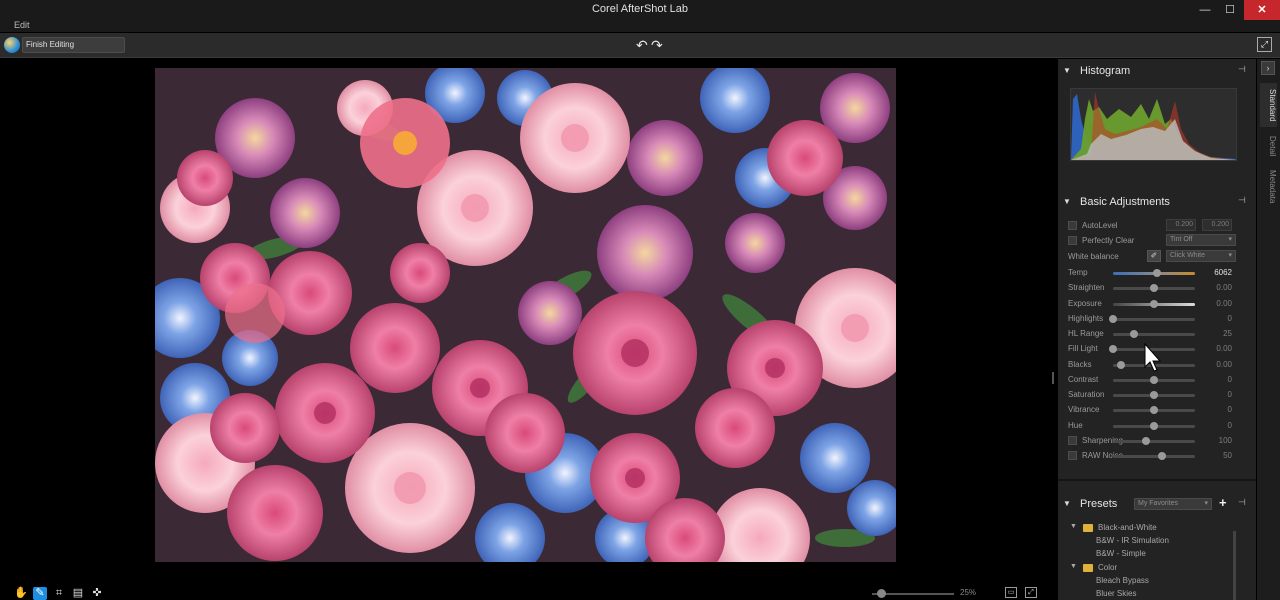  I want to click on hue-value: 0, so click(1219, 425).